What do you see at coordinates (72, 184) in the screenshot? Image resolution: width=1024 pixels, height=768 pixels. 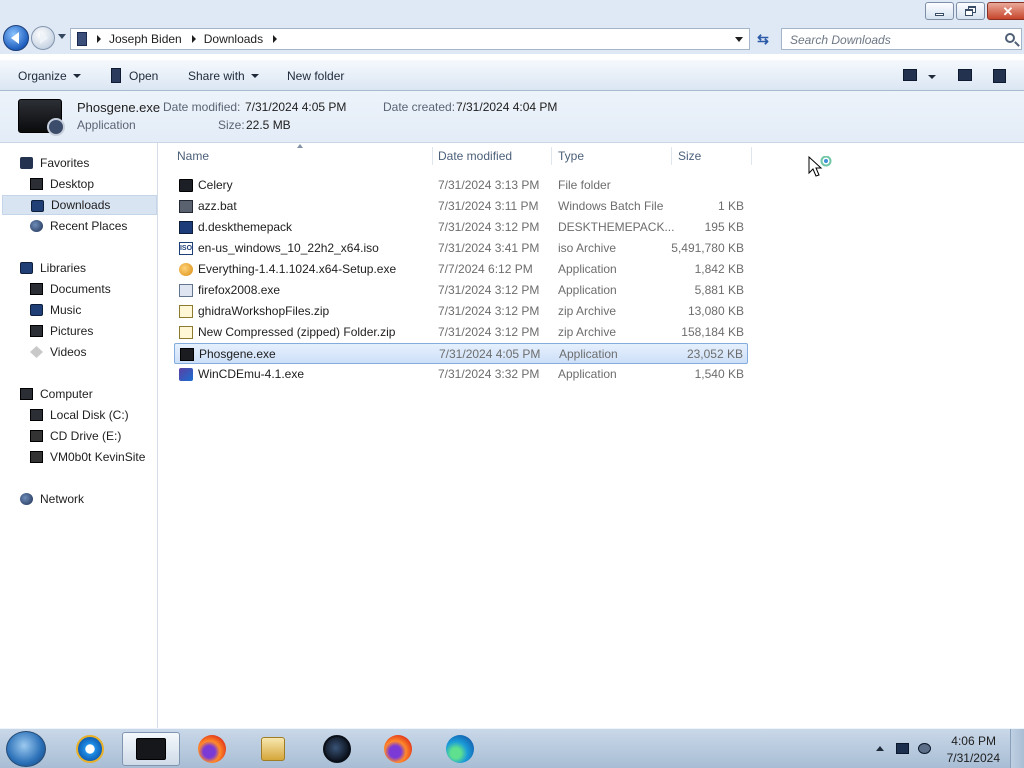 I see `sidebar-label: Desktop` at bounding box center [72, 184].